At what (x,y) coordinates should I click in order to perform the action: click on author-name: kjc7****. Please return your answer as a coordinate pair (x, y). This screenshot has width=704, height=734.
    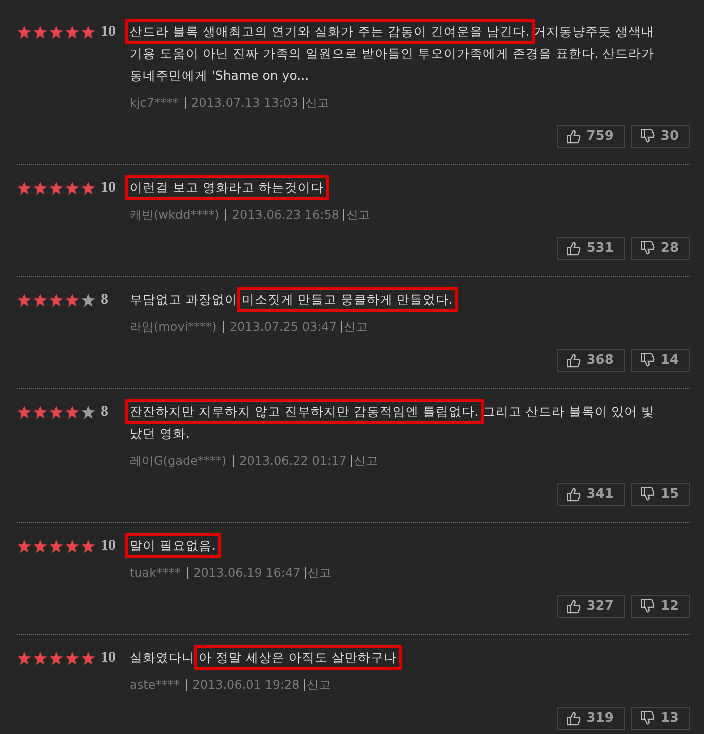
    Looking at the image, I should click on (154, 103).